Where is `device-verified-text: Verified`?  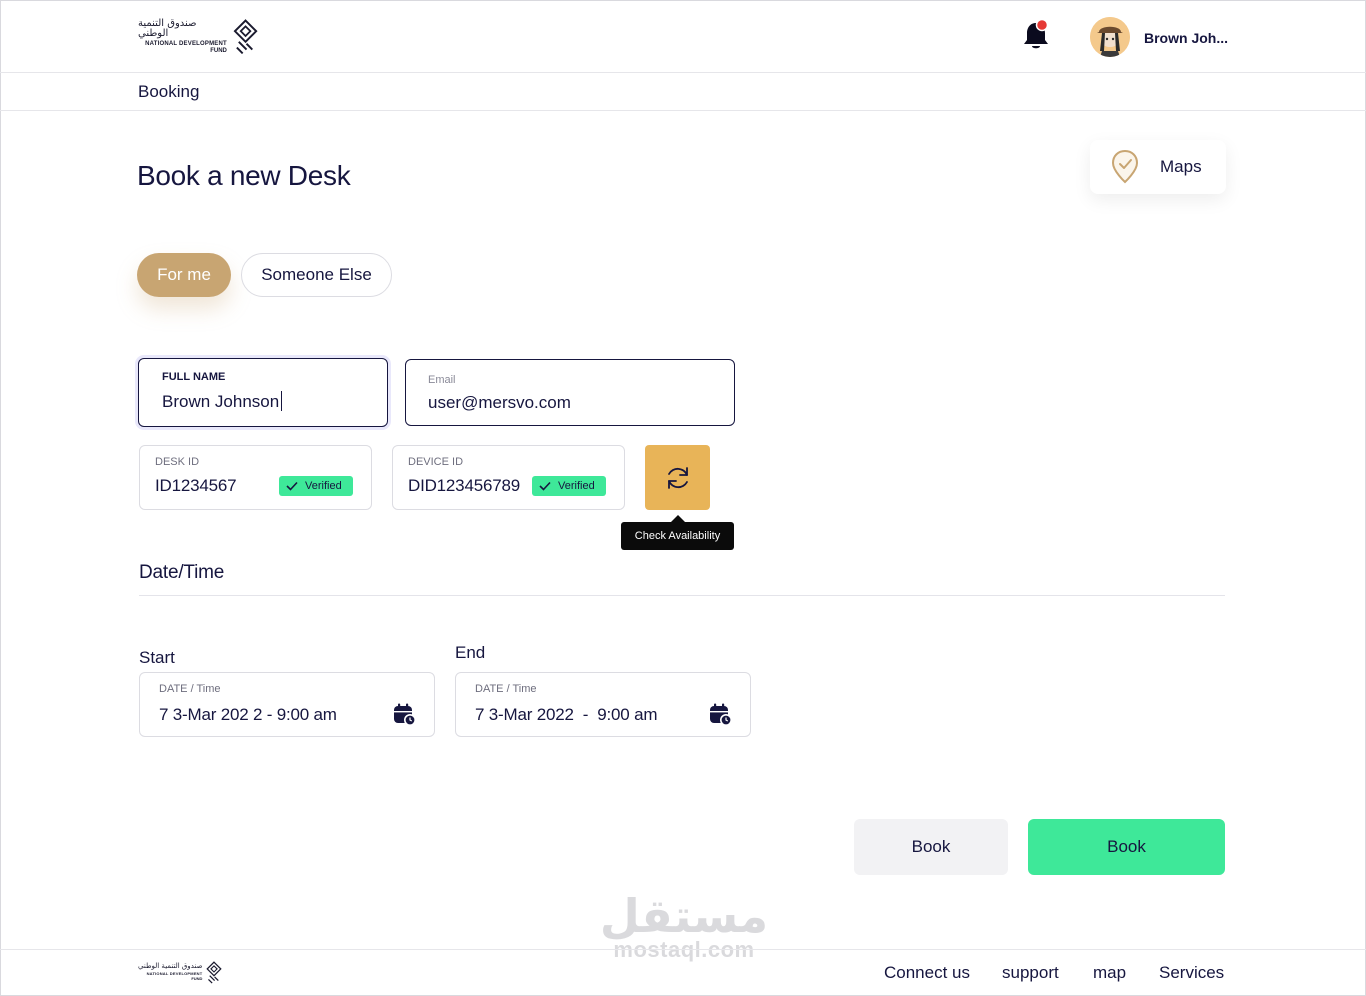 device-verified-text: Verified is located at coordinates (576, 486).